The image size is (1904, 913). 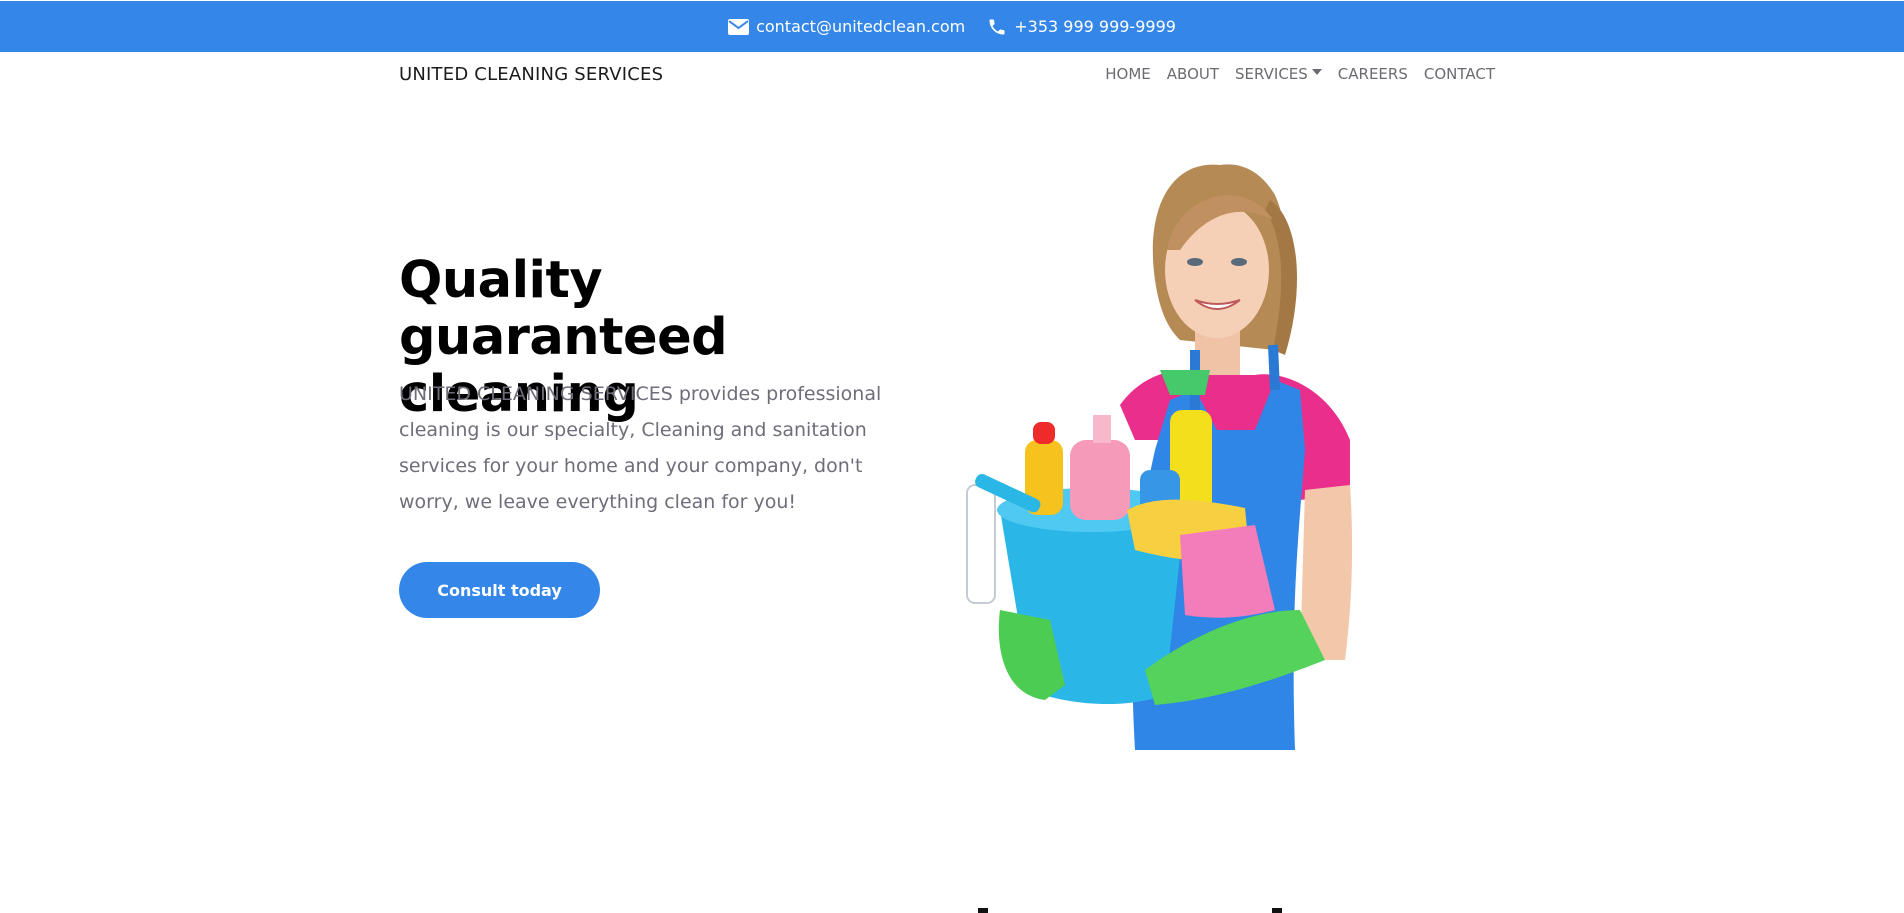 I want to click on email-text: contact@unitedclean.com, so click(x=860, y=26).